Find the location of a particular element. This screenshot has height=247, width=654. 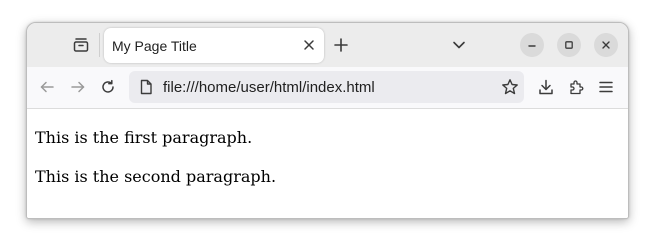

window-close-button is located at coordinates (606, 45).